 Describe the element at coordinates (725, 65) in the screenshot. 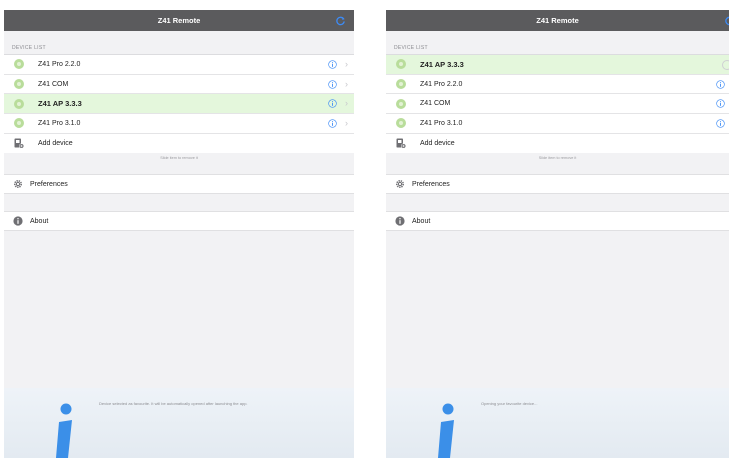

I see `loading-spinner-icon` at that location.